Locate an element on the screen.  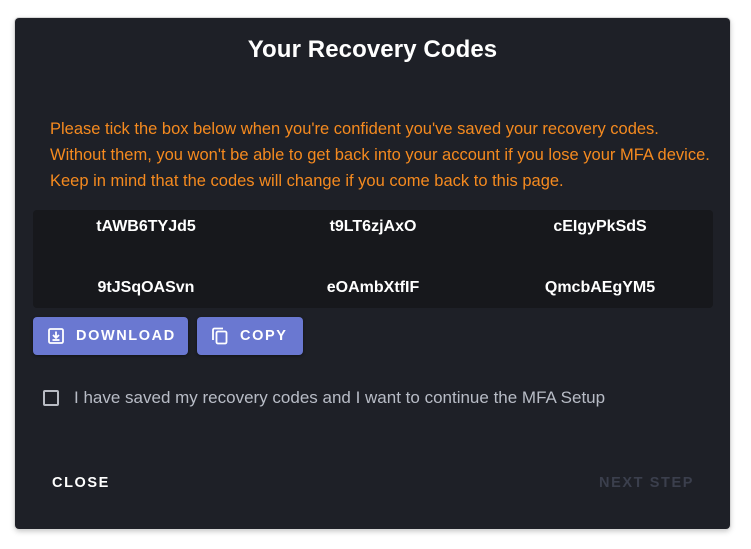
download-icon is located at coordinates (56, 336).